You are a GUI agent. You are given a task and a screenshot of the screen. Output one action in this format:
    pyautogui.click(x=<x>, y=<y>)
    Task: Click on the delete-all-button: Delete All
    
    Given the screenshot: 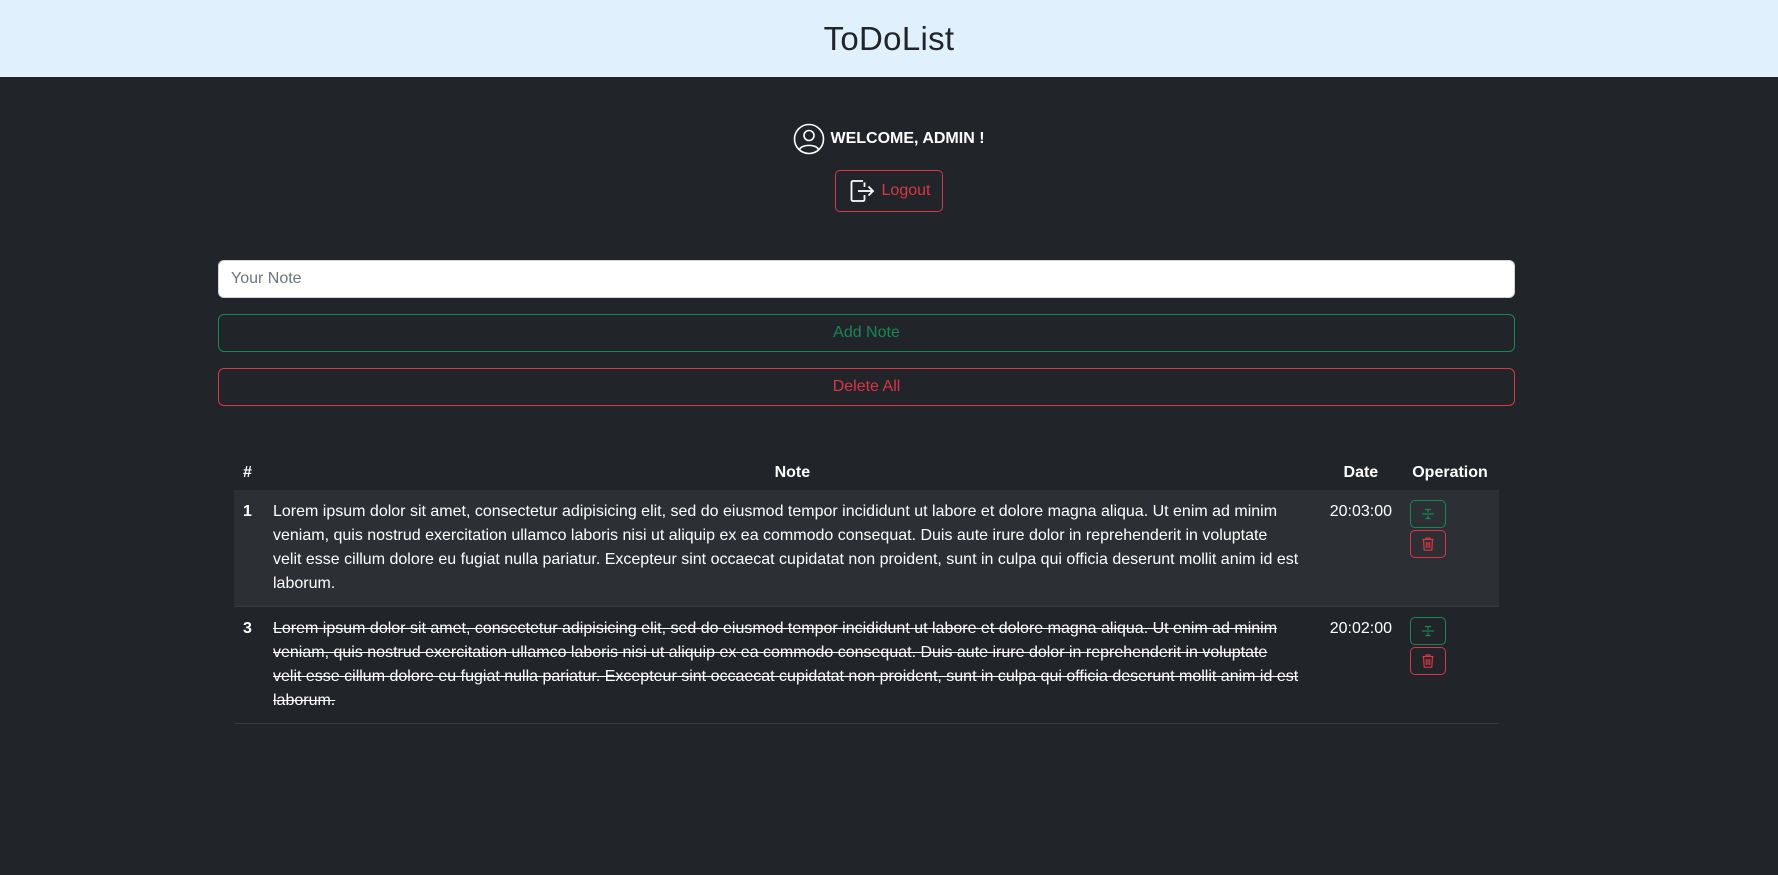 What is the action you would take?
    pyautogui.click(x=866, y=387)
    